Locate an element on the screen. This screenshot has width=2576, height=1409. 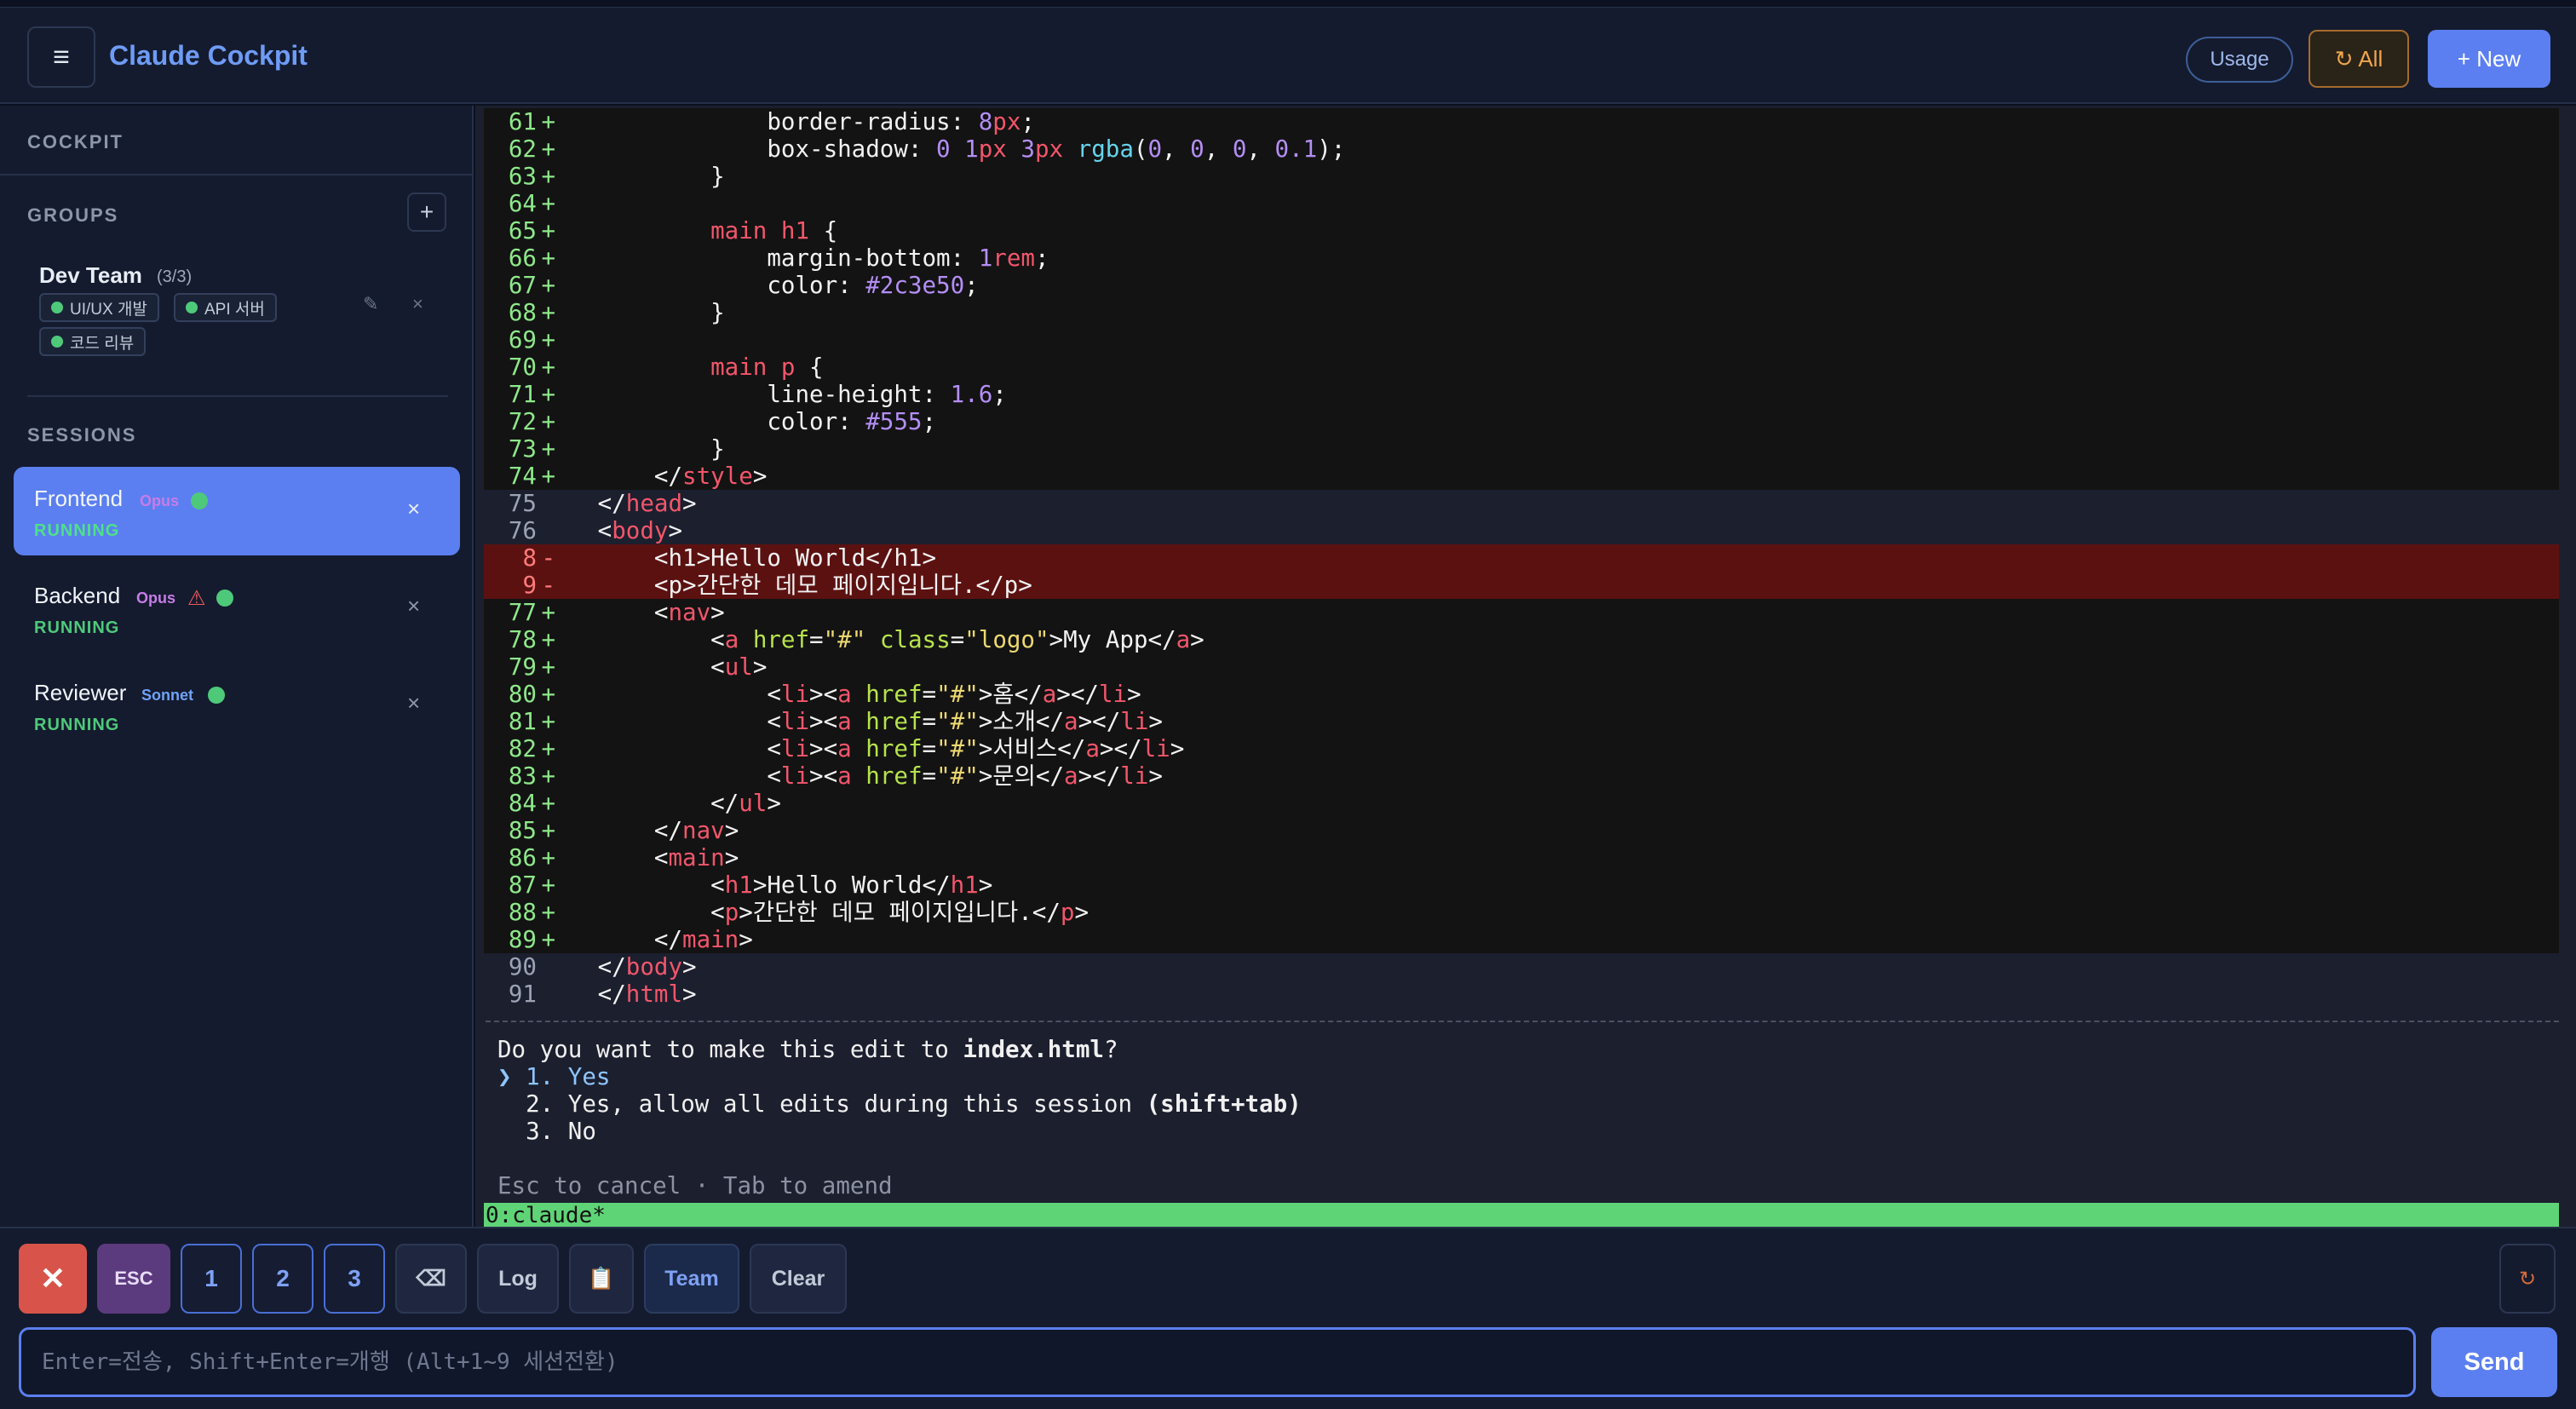
group-chip: 코드 리뷰 is located at coordinates (93, 341).